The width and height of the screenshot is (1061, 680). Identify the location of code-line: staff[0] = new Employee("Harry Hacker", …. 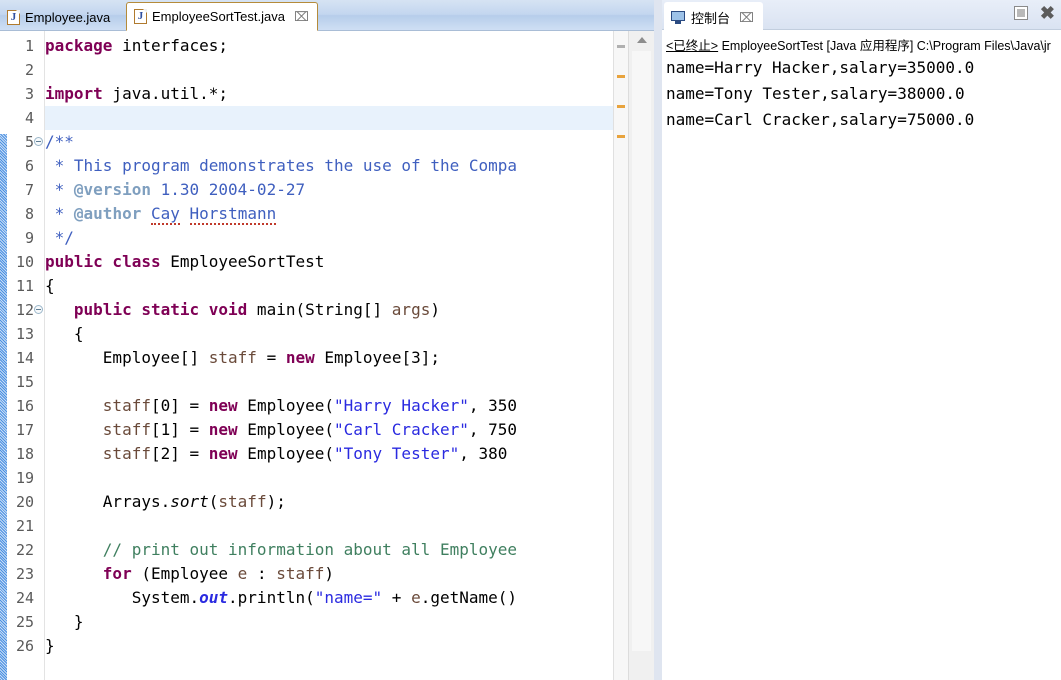
(281, 406).